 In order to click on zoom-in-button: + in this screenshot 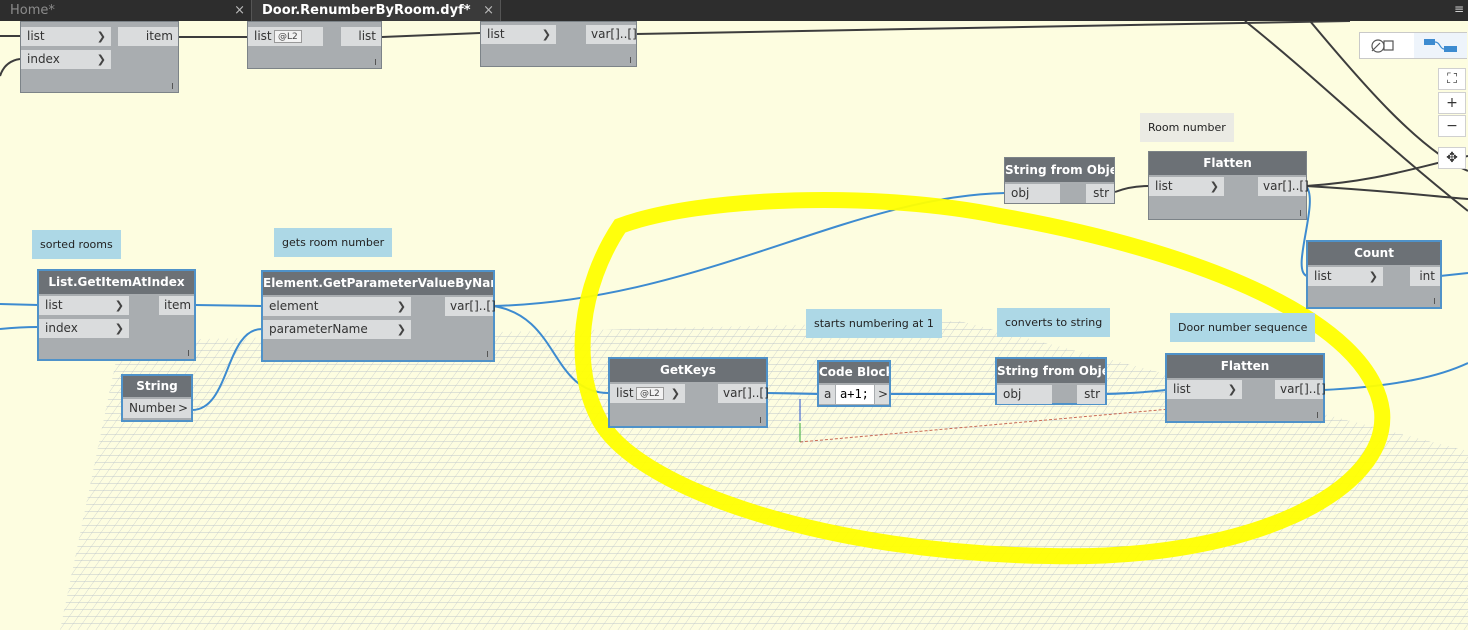, I will do `click(1452, 103)`.